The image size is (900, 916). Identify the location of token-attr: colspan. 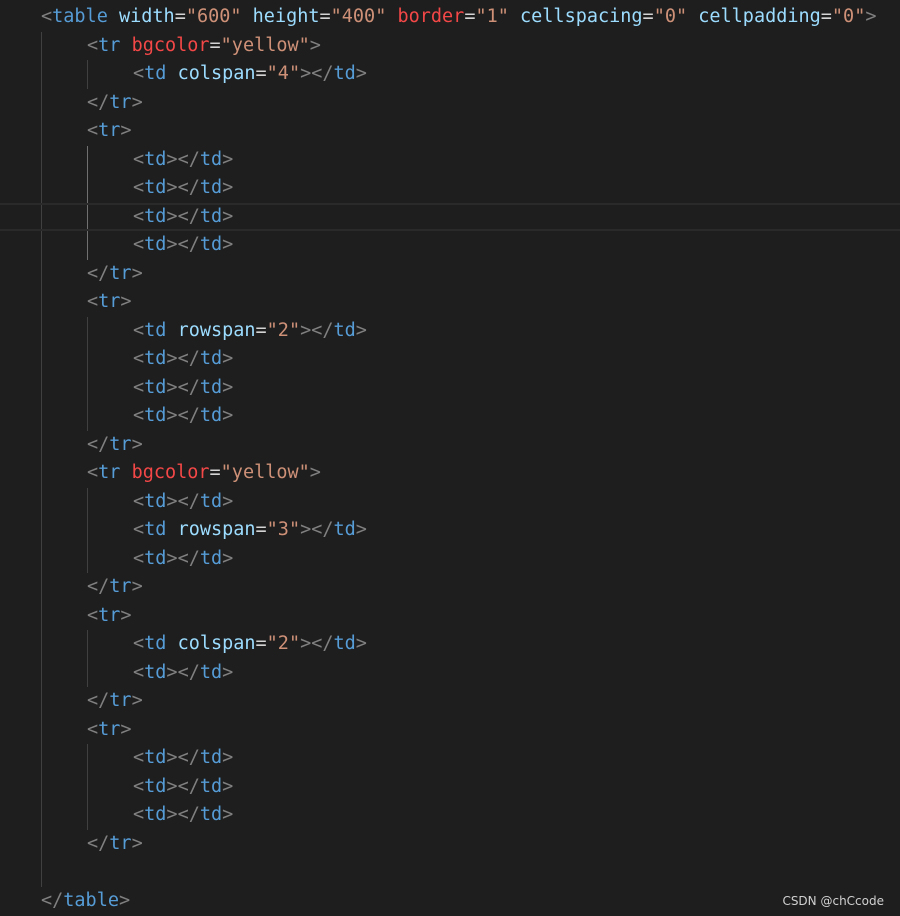
(216, 643).